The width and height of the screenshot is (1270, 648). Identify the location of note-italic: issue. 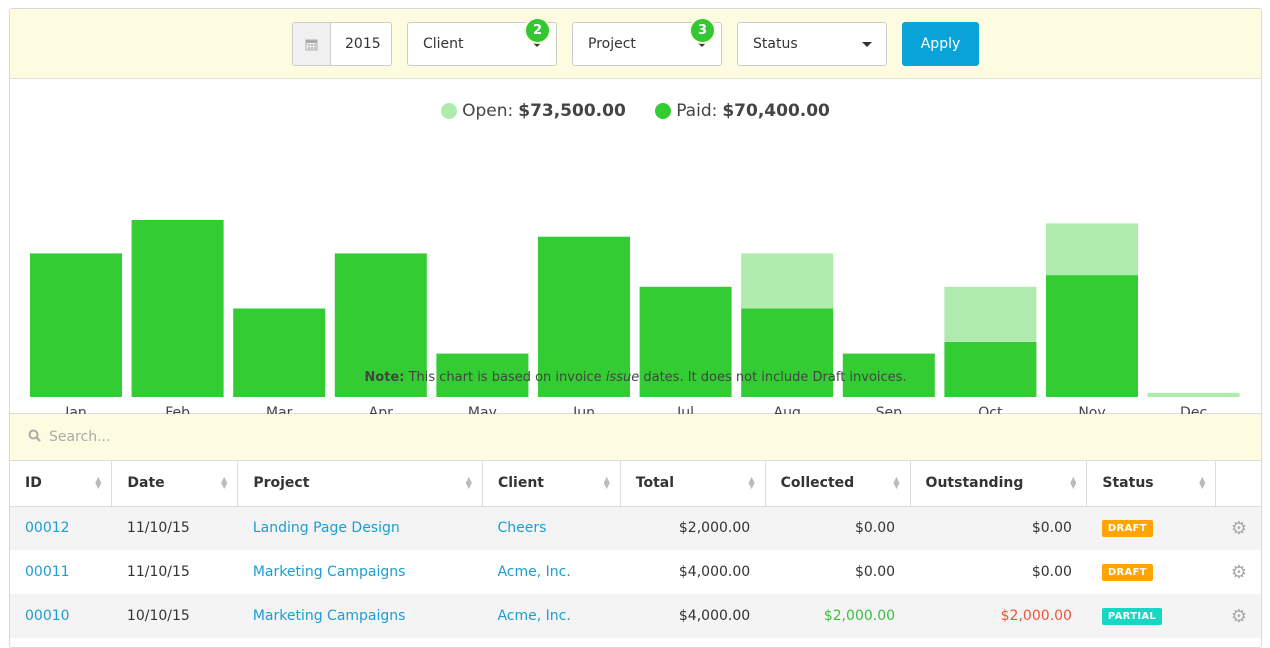
(622, 377).